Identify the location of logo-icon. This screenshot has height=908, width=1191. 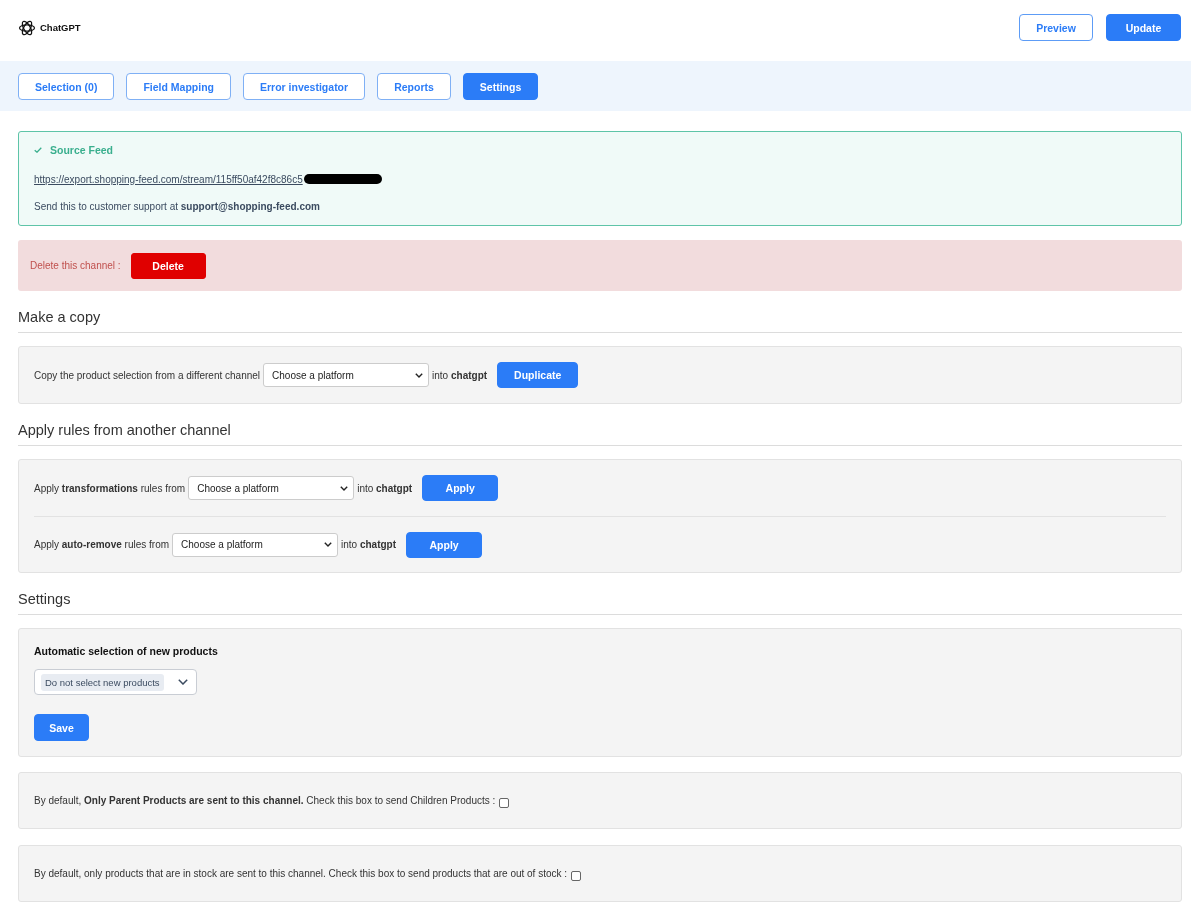
(27, 27).